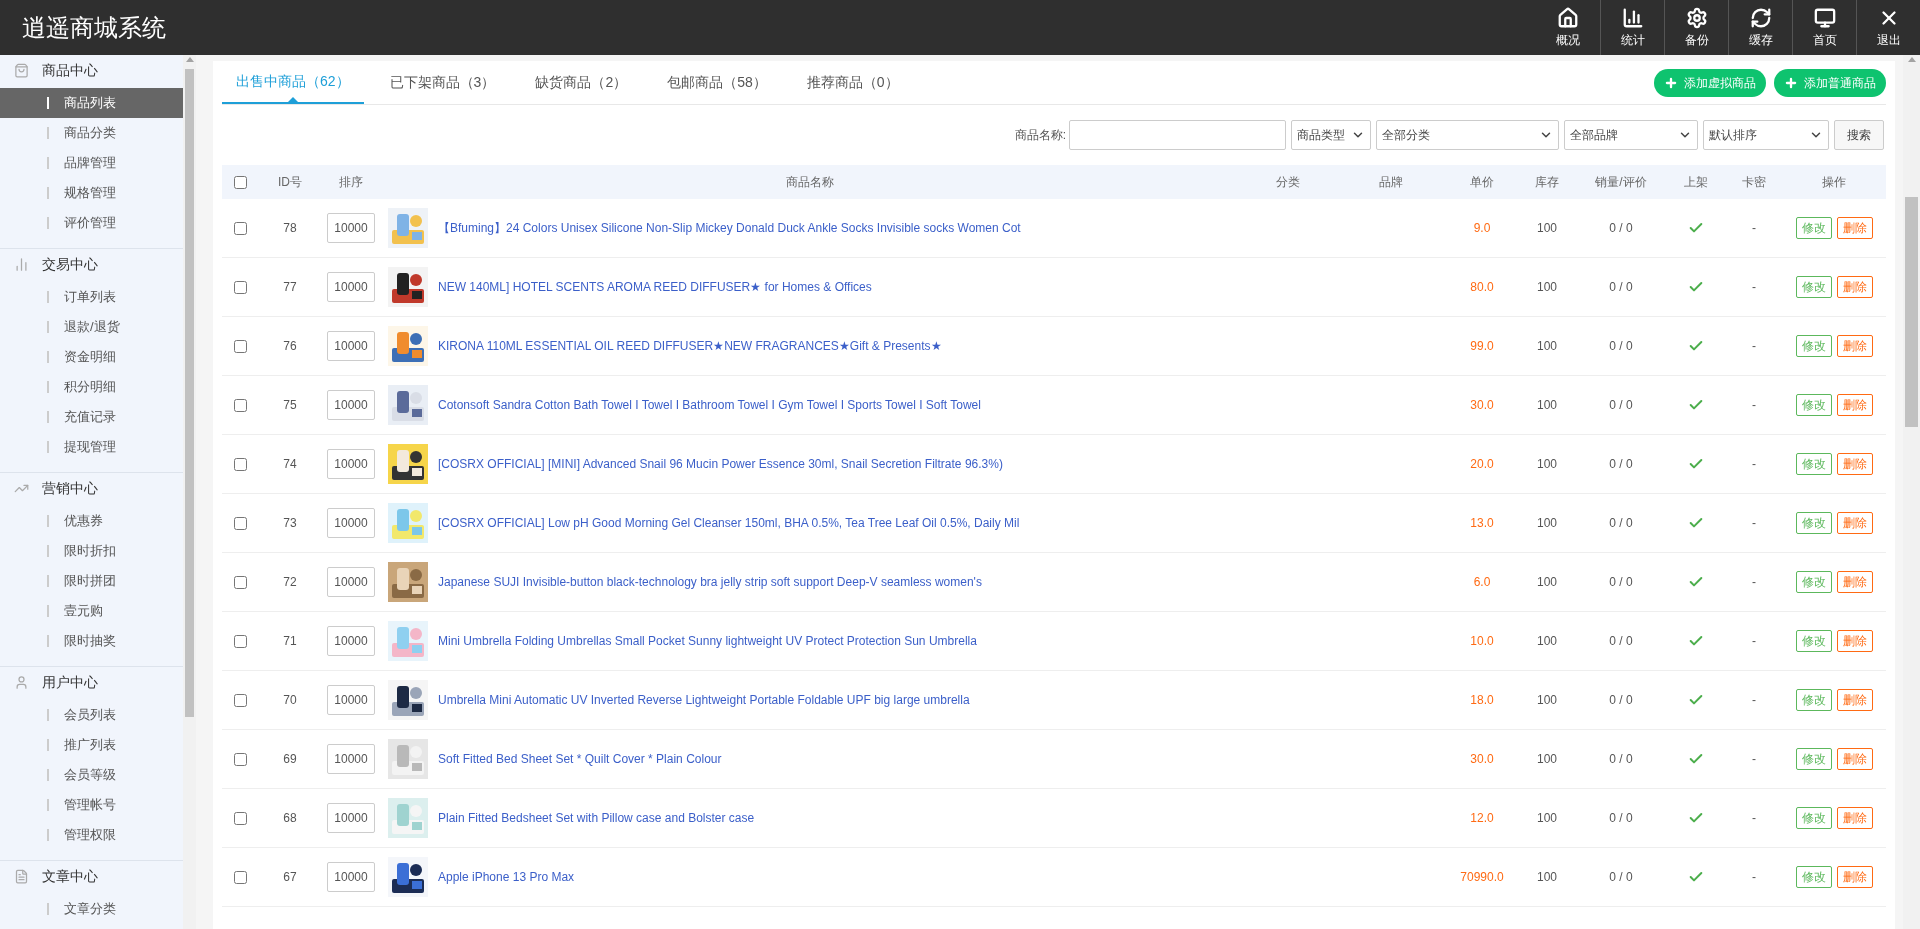  What do you see at coordinates (1482, 405) in the screenshot?
I see `price: 30.0` at bounding box center [1482, 405].